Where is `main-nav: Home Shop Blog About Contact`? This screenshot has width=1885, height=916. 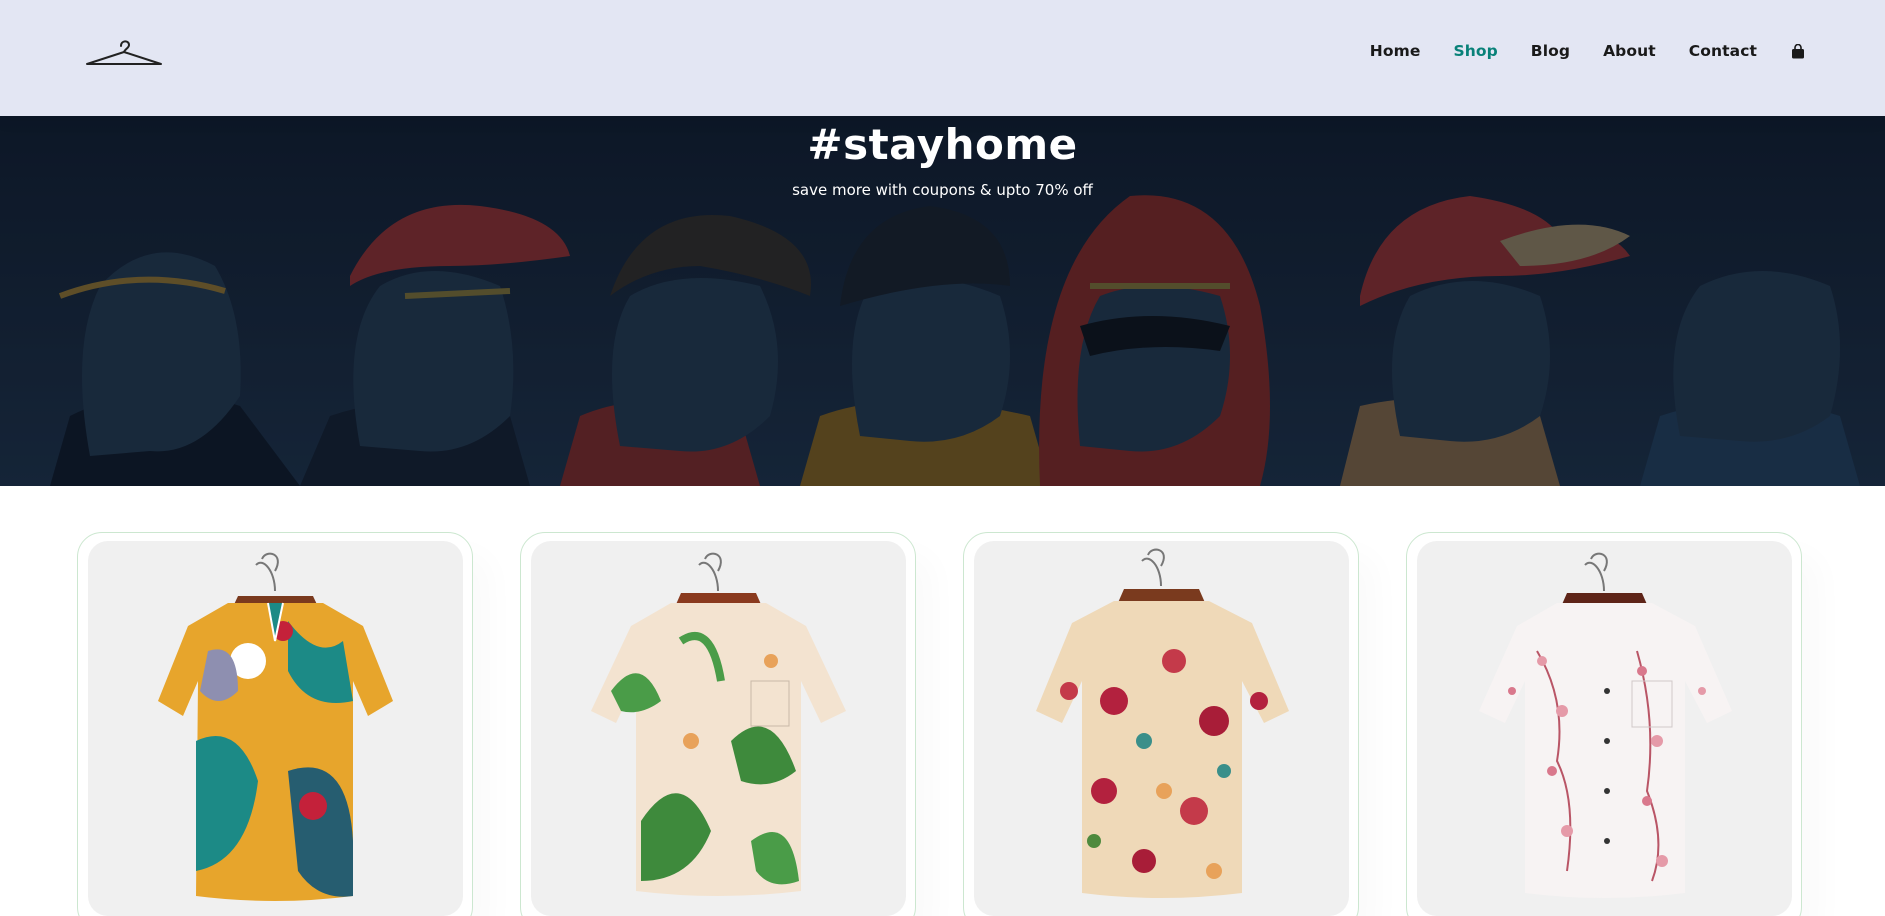 main-nav: Home Shop Blog About Contact is located at coordinates (1571, 51).